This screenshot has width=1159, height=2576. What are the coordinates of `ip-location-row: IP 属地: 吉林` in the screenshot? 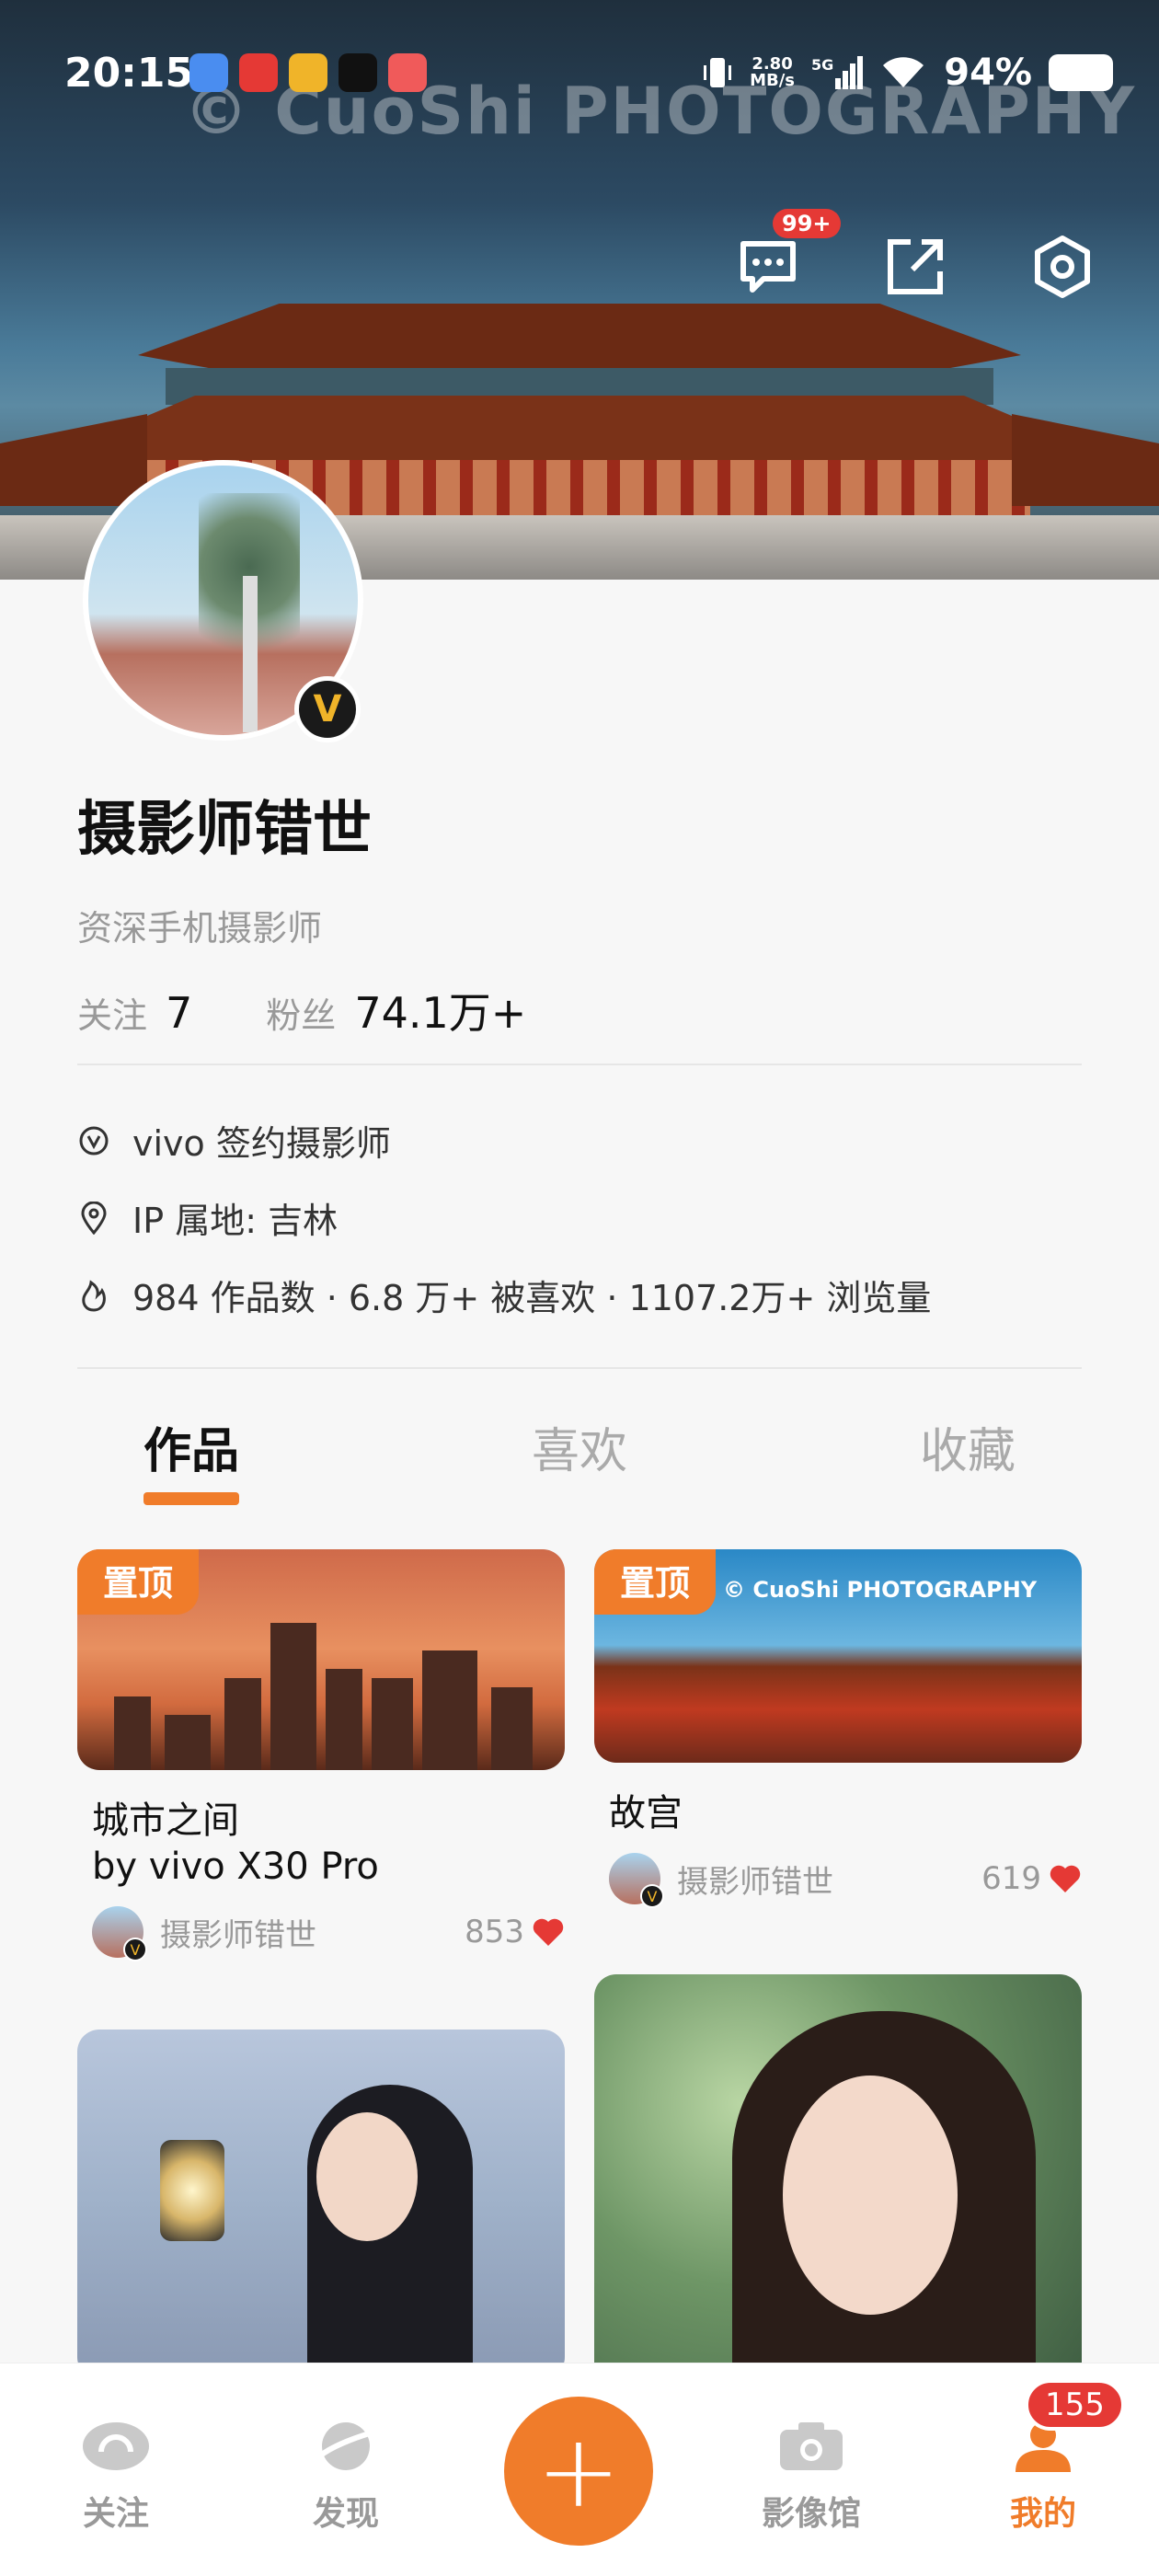 It's located at (207, 1217).